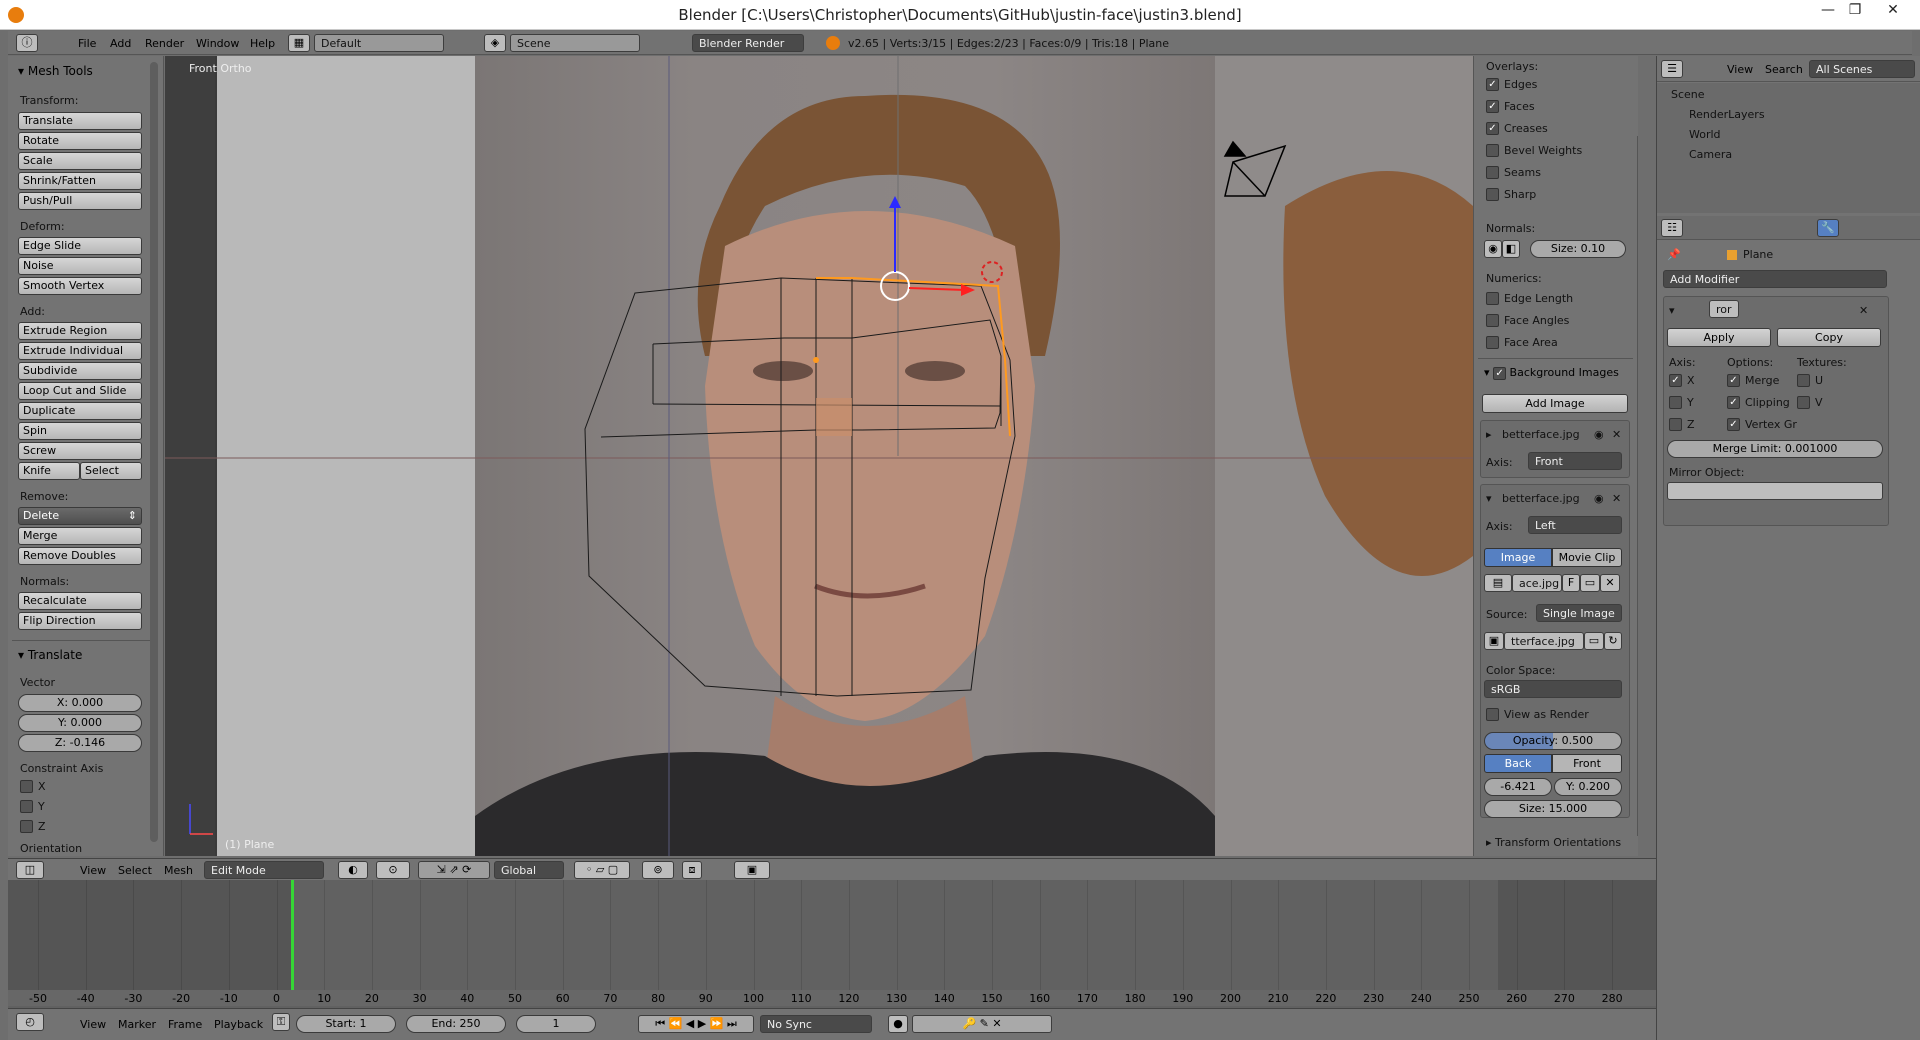 The width and height of the screenshot is (1920, 1040). Describe the element at coordinates (1855, 10) in the screenshot. I see `maximize-button: ❐` at that location.